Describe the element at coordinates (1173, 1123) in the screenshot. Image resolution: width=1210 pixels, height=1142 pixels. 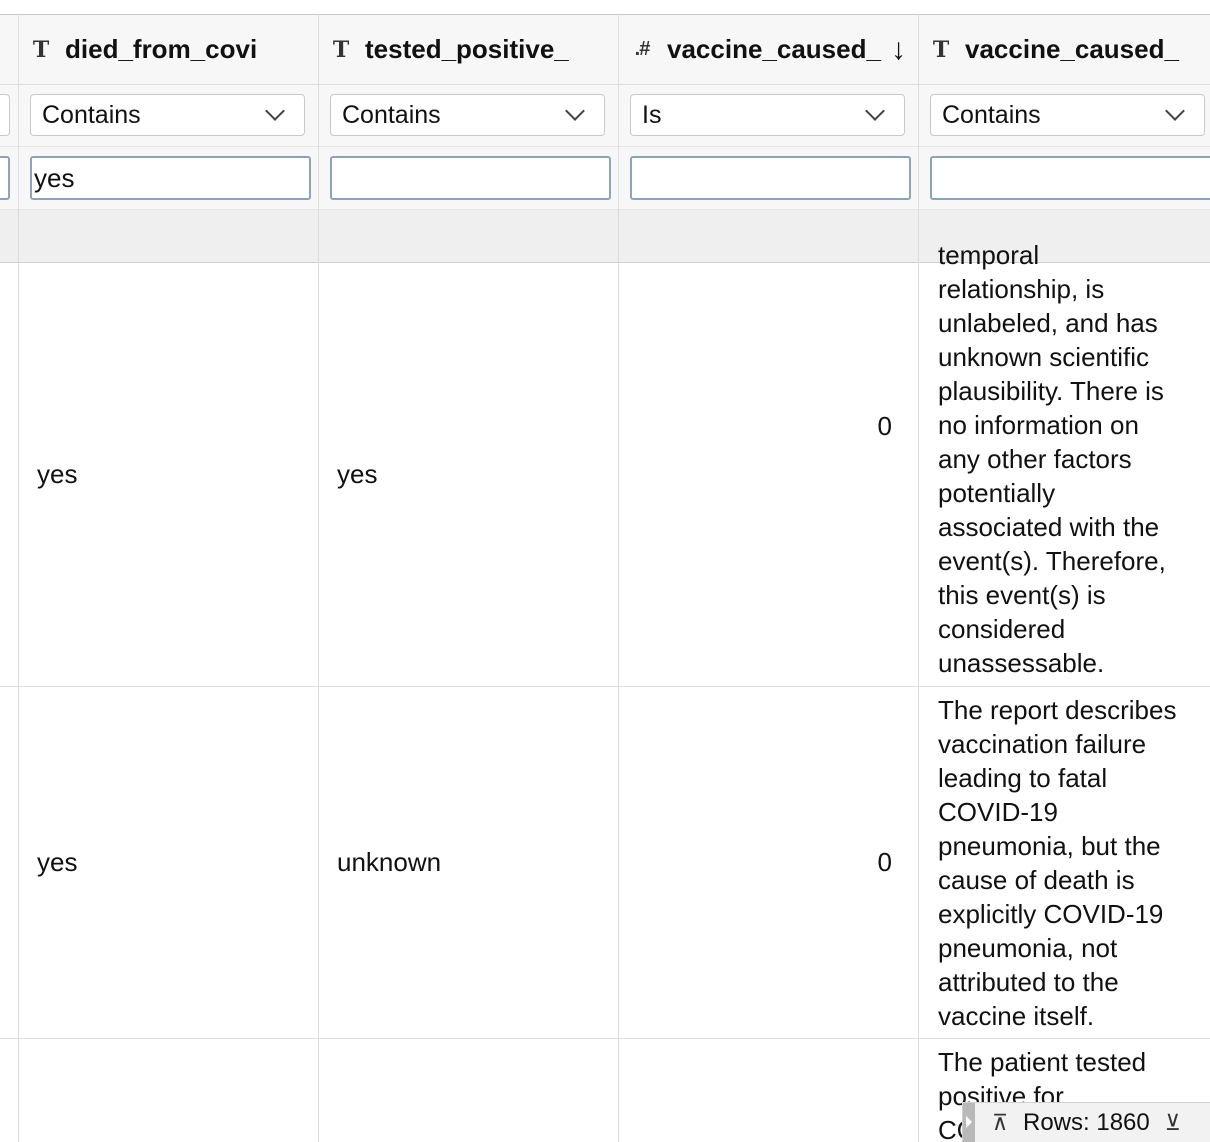
I see `scroll-to-bottom-icon: ⊻` at that location.